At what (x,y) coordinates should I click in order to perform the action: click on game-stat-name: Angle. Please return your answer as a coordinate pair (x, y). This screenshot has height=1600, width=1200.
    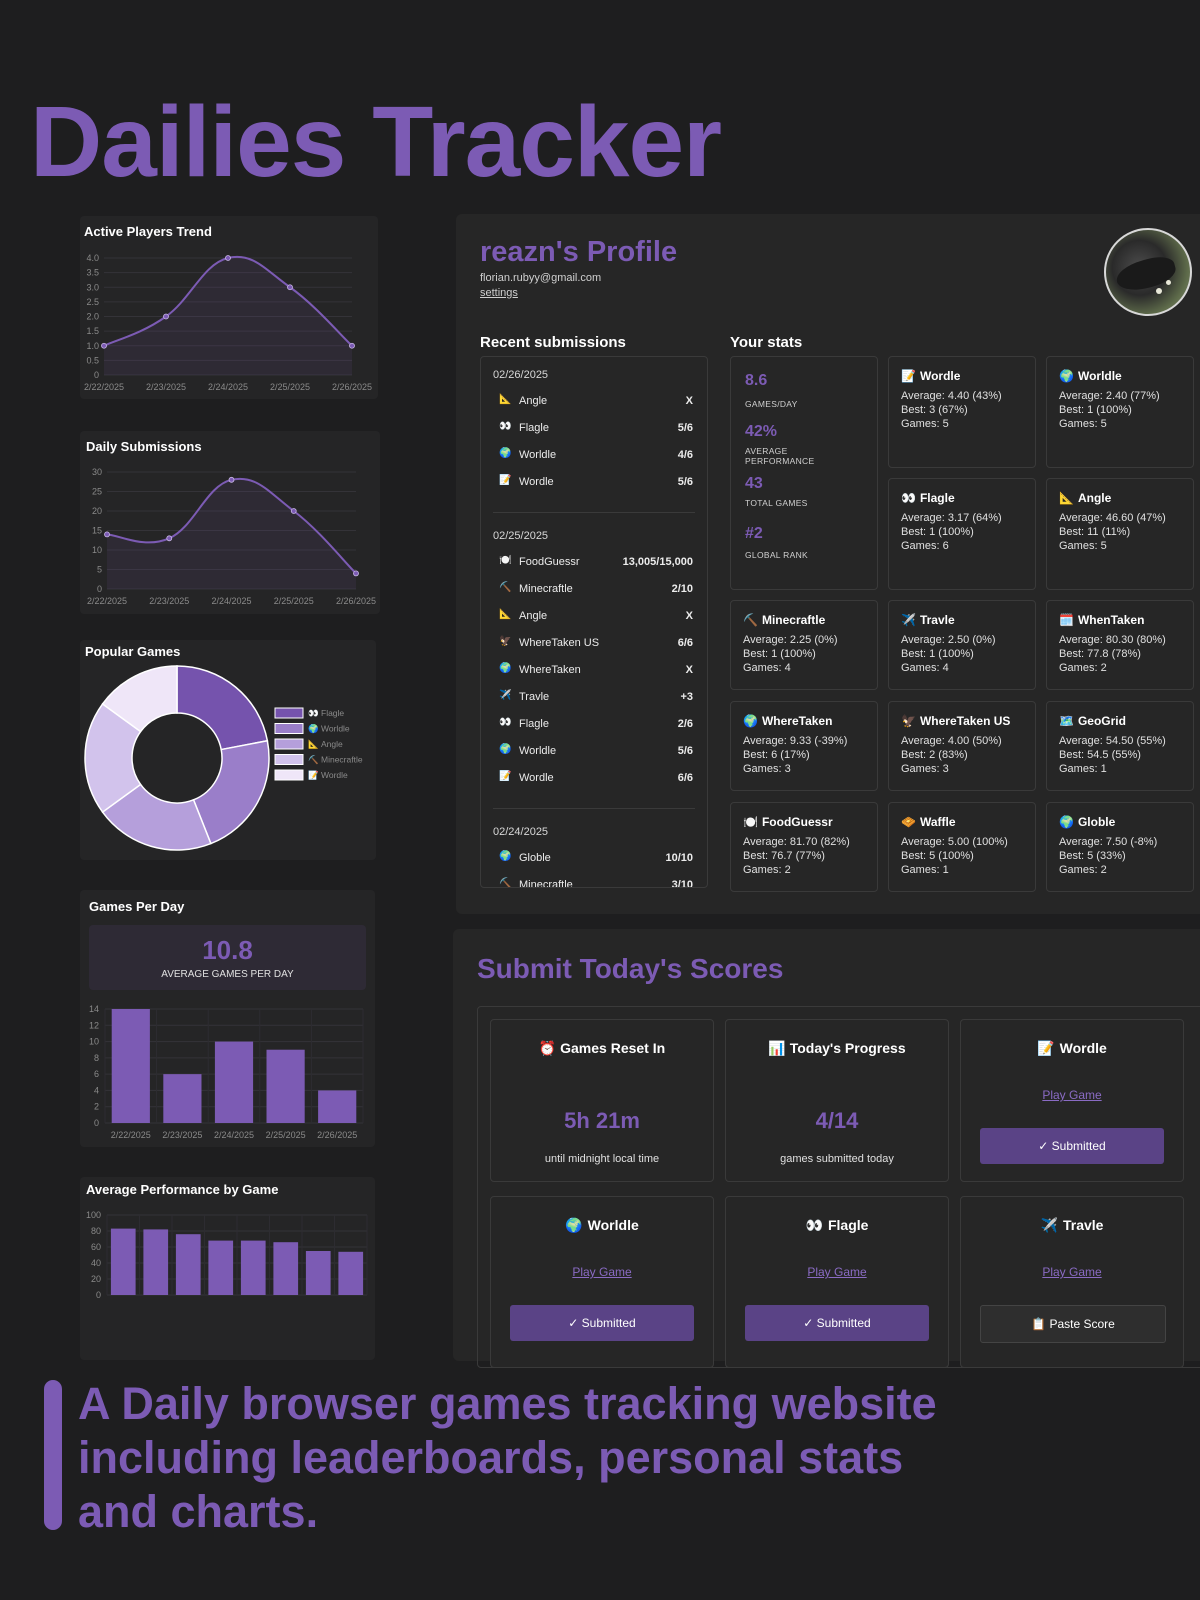
    Looking at the image, I should click on (1094, 498).